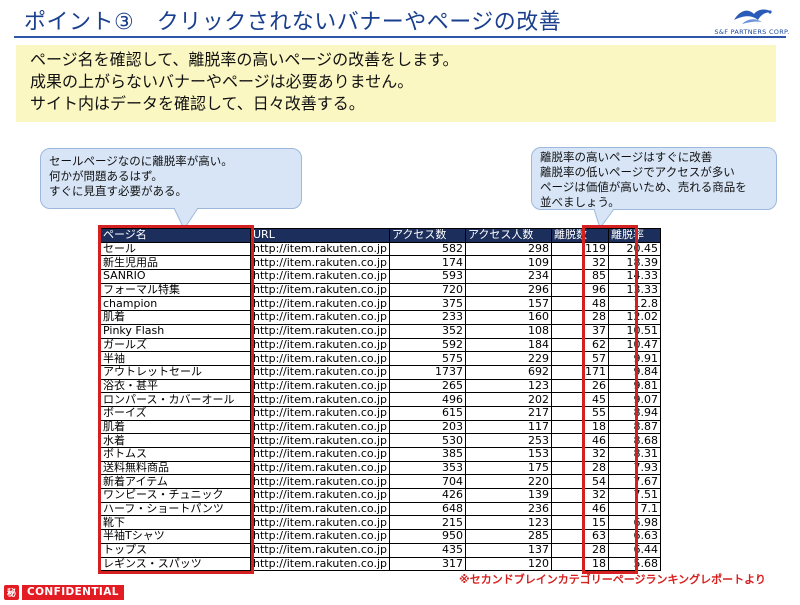  What do you see at coordinates (427, 482) in the screenshot?
I see `table-cell: 704` at bounding box center [427, 482].